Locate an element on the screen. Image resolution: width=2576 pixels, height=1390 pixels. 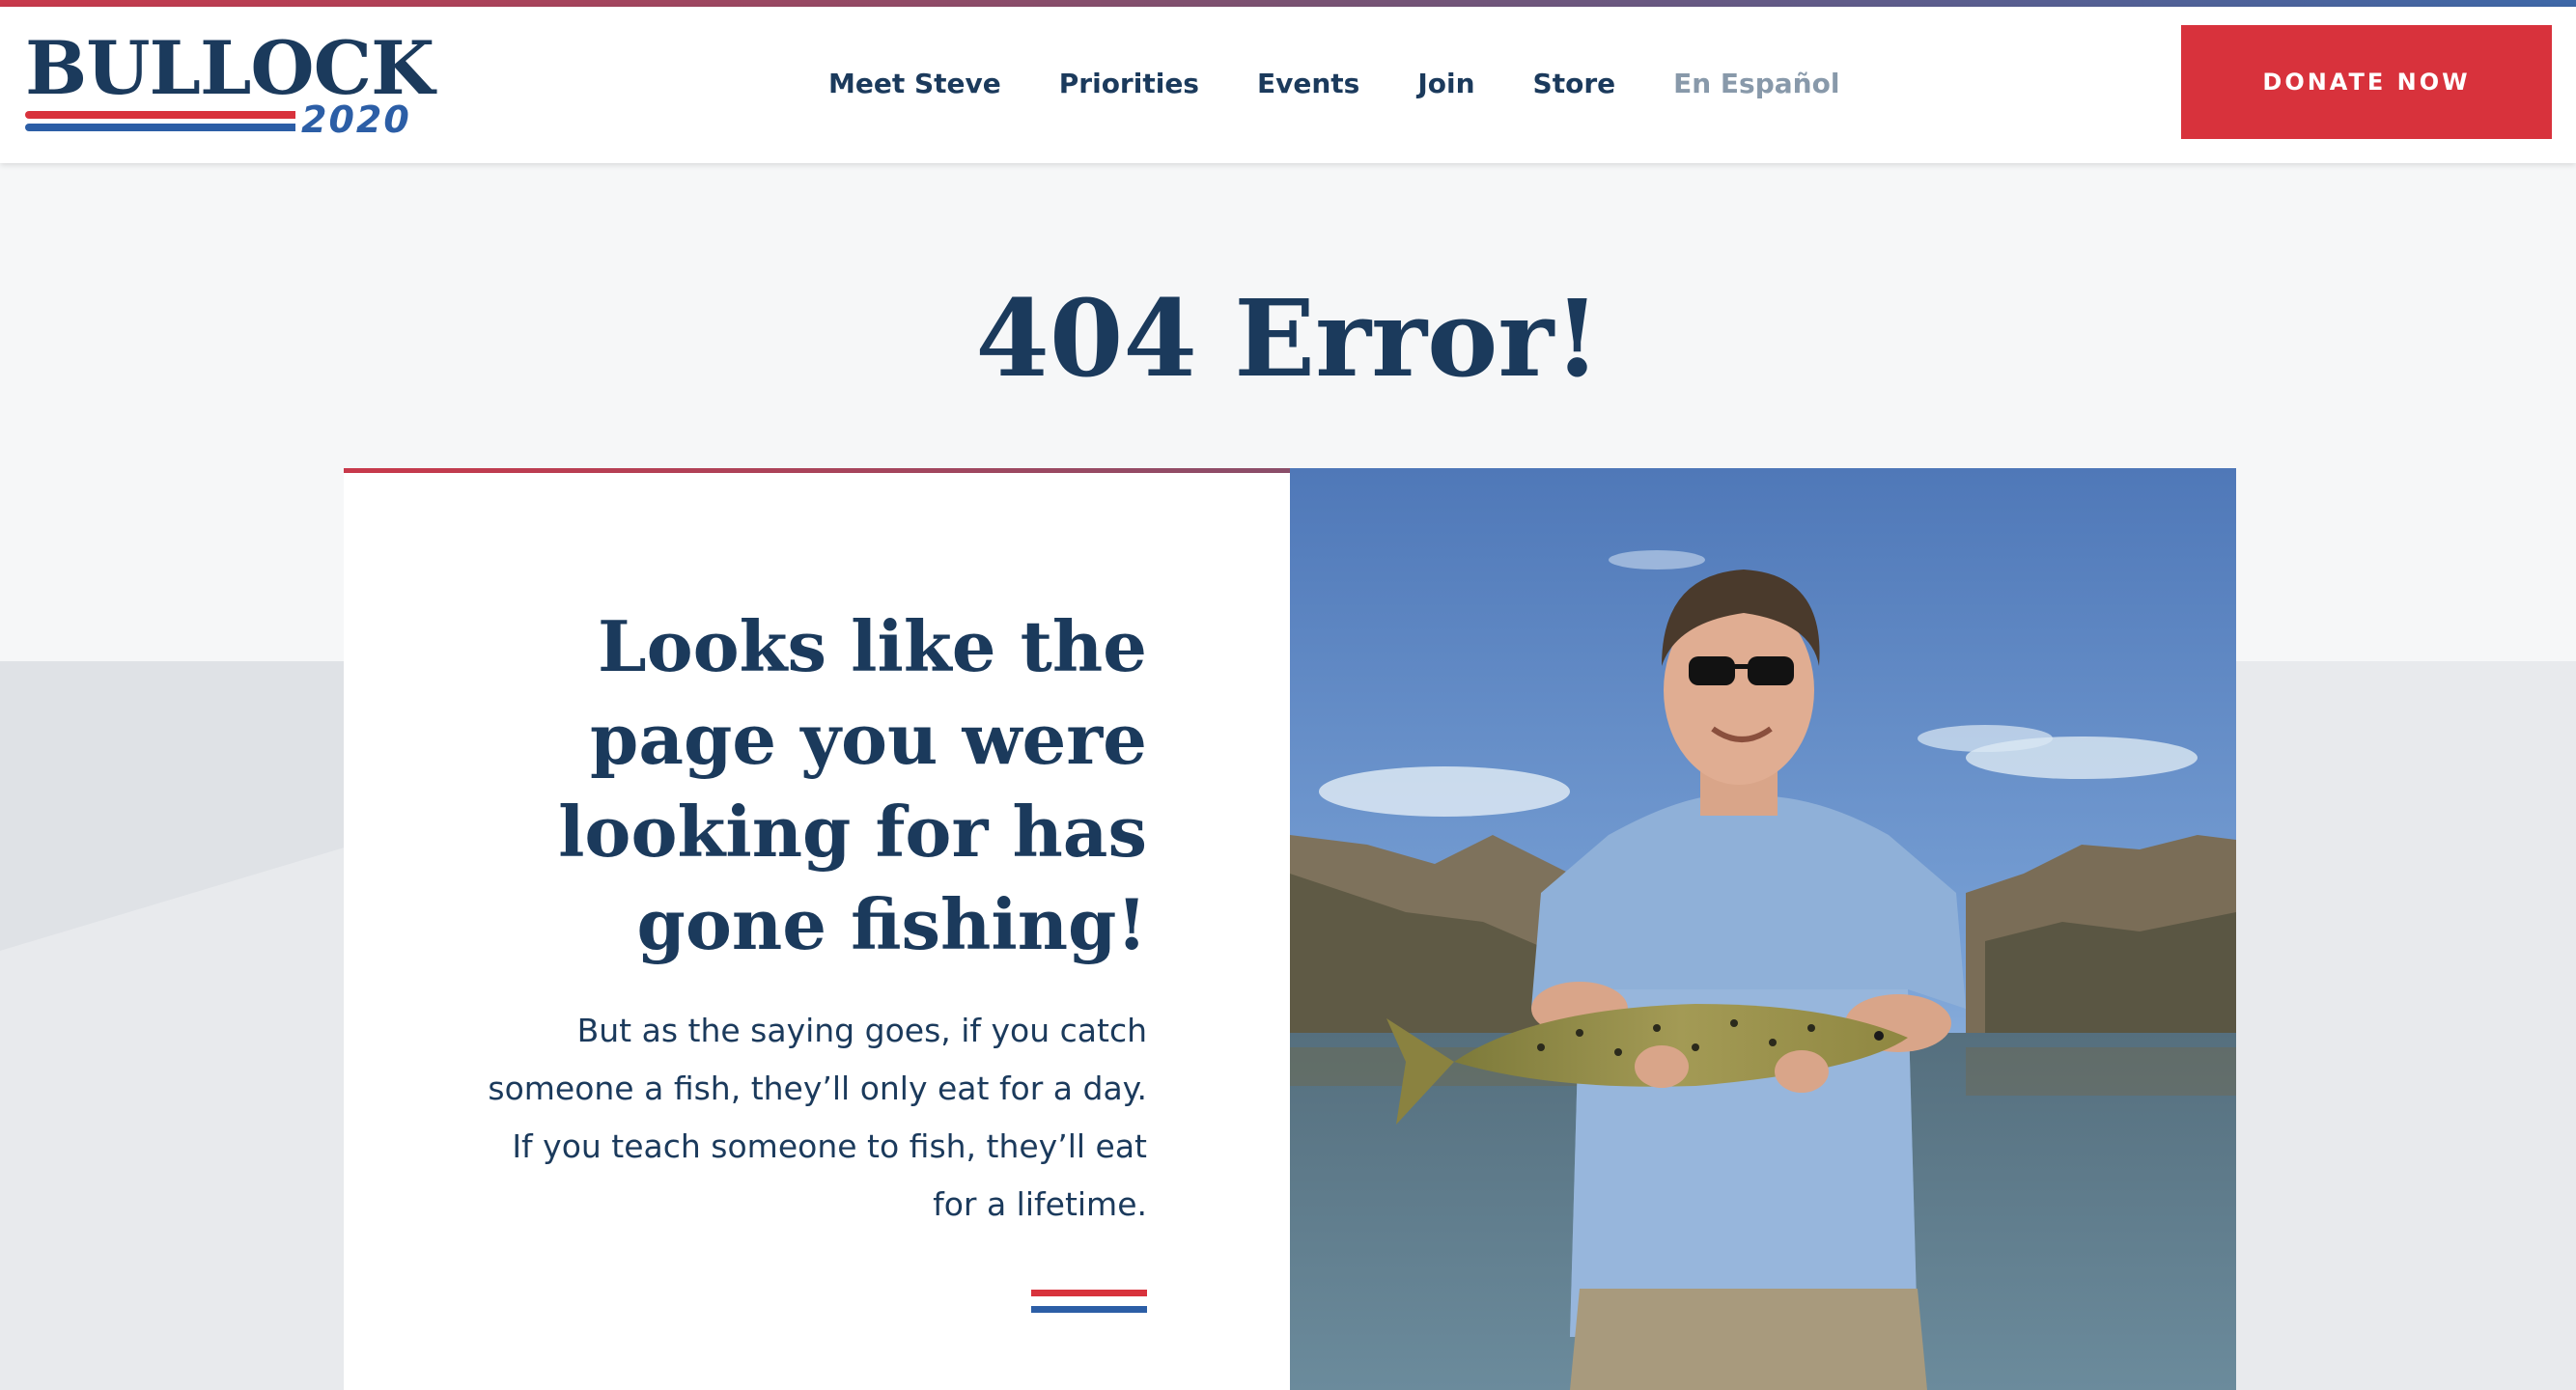
nav-item-join: Join is located at coordinates (1446, 84).